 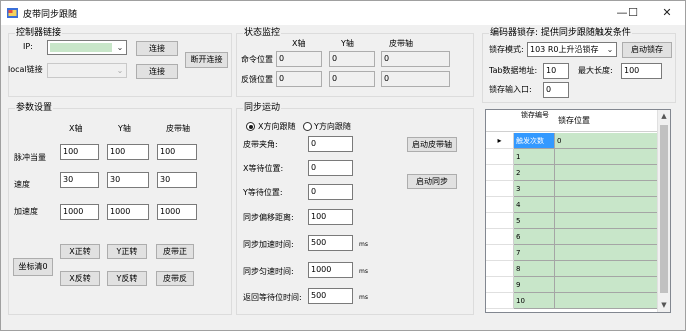 I want to click on table-row: 1, so click(x=572, y=157).